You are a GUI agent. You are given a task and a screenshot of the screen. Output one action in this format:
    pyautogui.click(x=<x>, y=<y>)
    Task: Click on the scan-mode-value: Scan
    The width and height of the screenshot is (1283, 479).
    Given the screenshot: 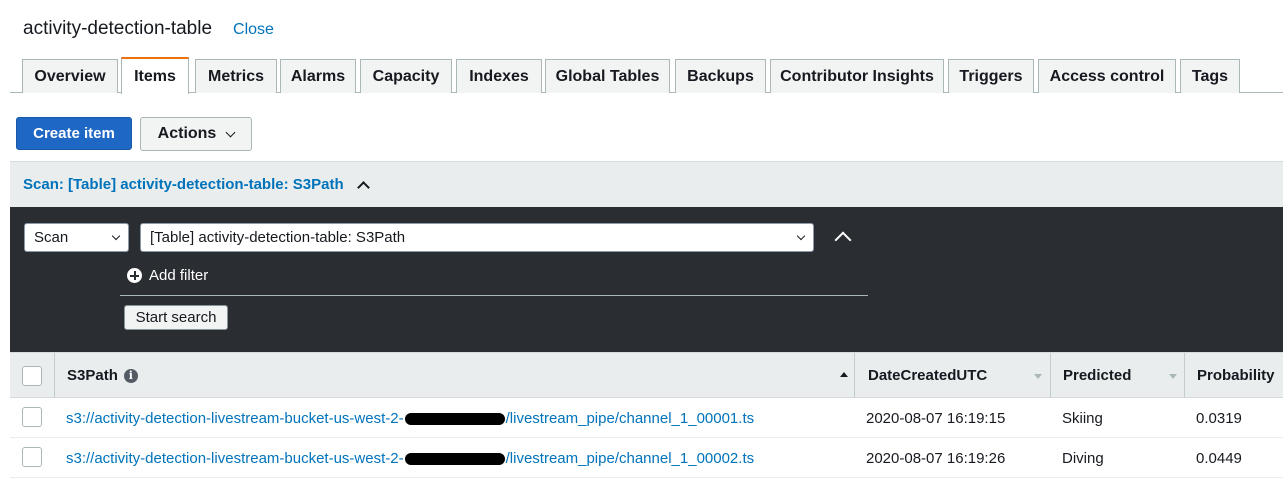 What is the action you would take?
    pyautogui.click(x=51, y=237)
    